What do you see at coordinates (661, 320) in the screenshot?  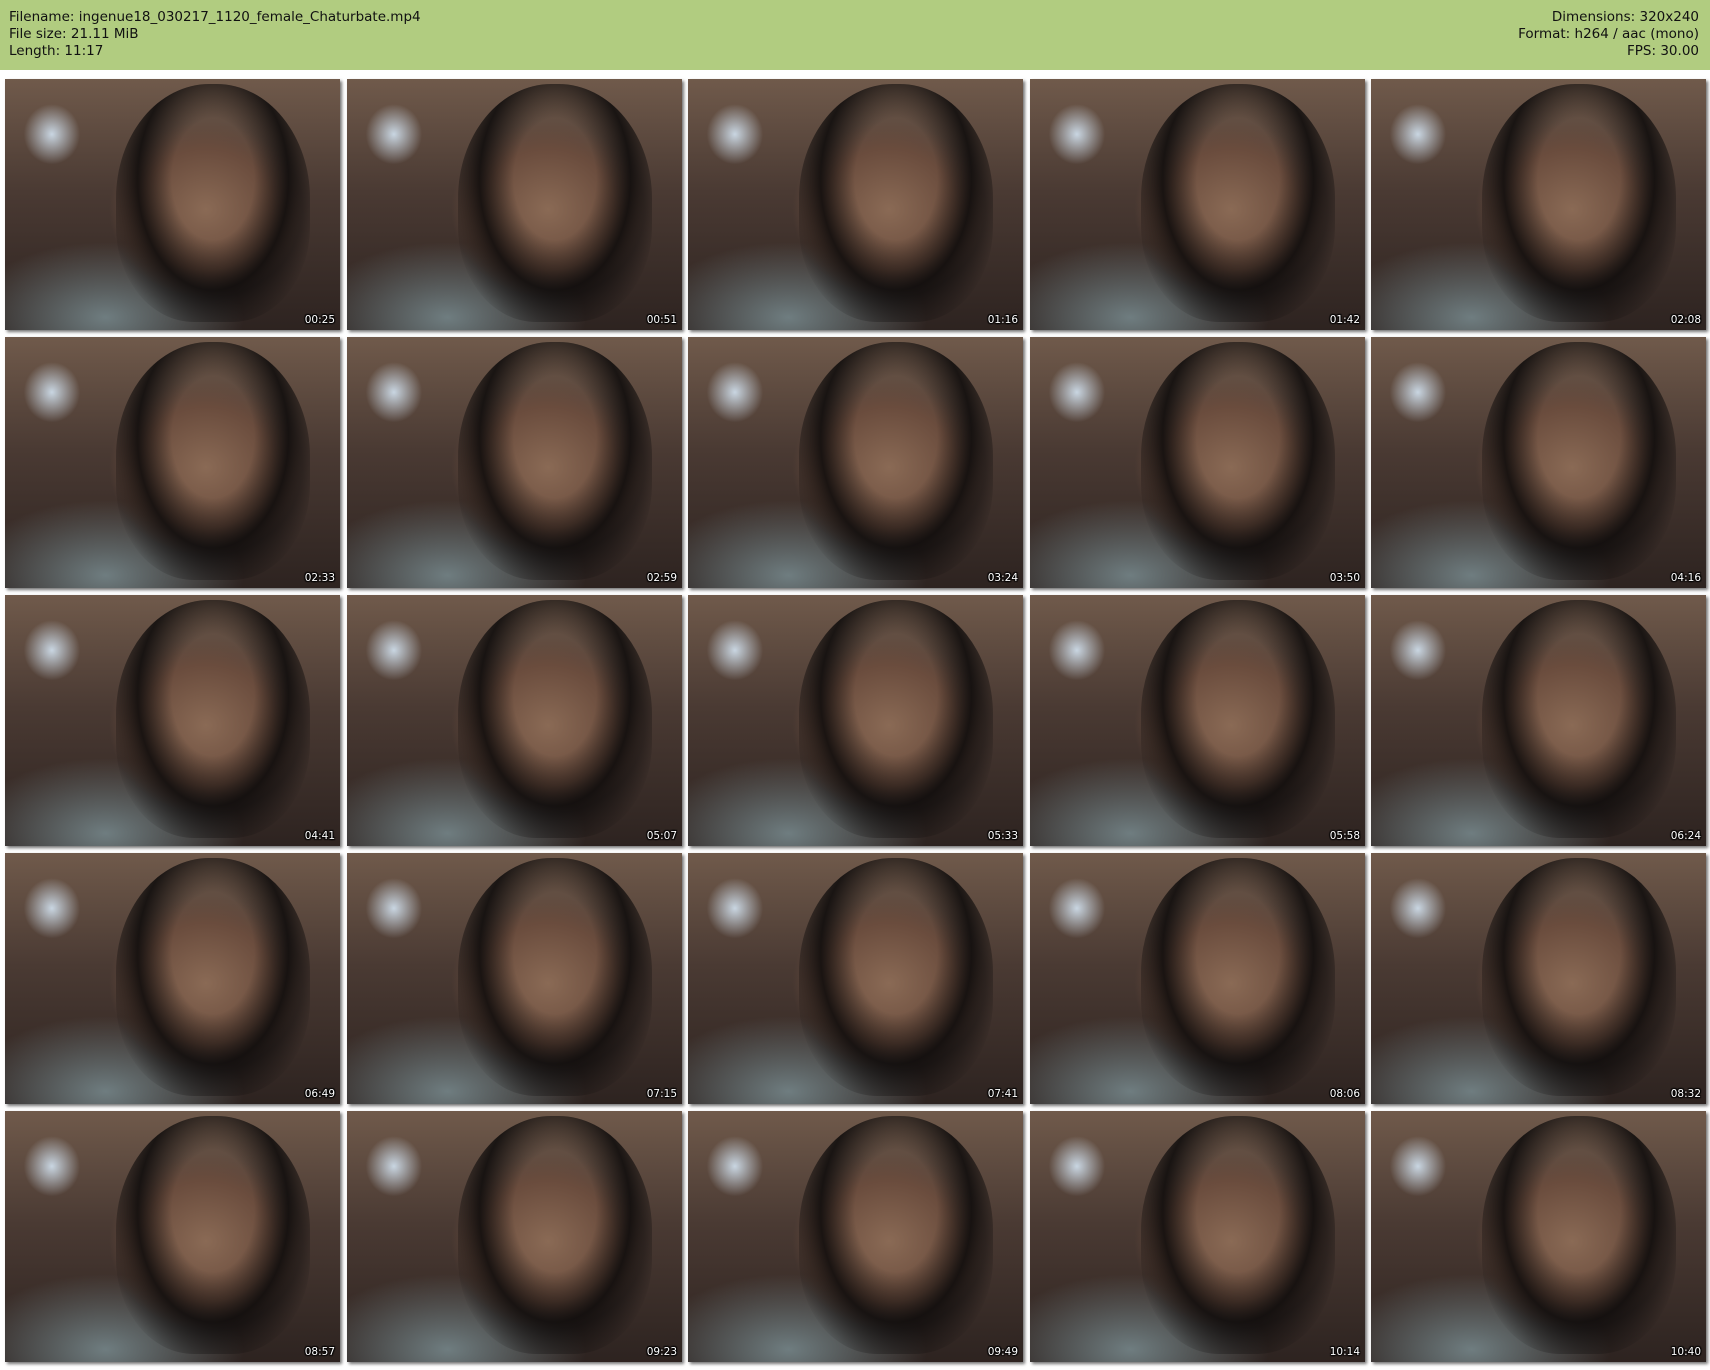 I see `thumbnail-timestamp: 00:51` at bounding box center [661, 320].